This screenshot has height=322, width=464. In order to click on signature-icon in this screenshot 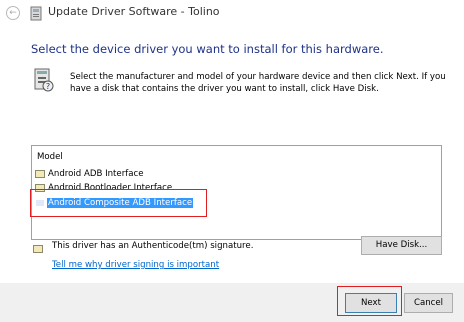, I will do `click(38, 249)`.